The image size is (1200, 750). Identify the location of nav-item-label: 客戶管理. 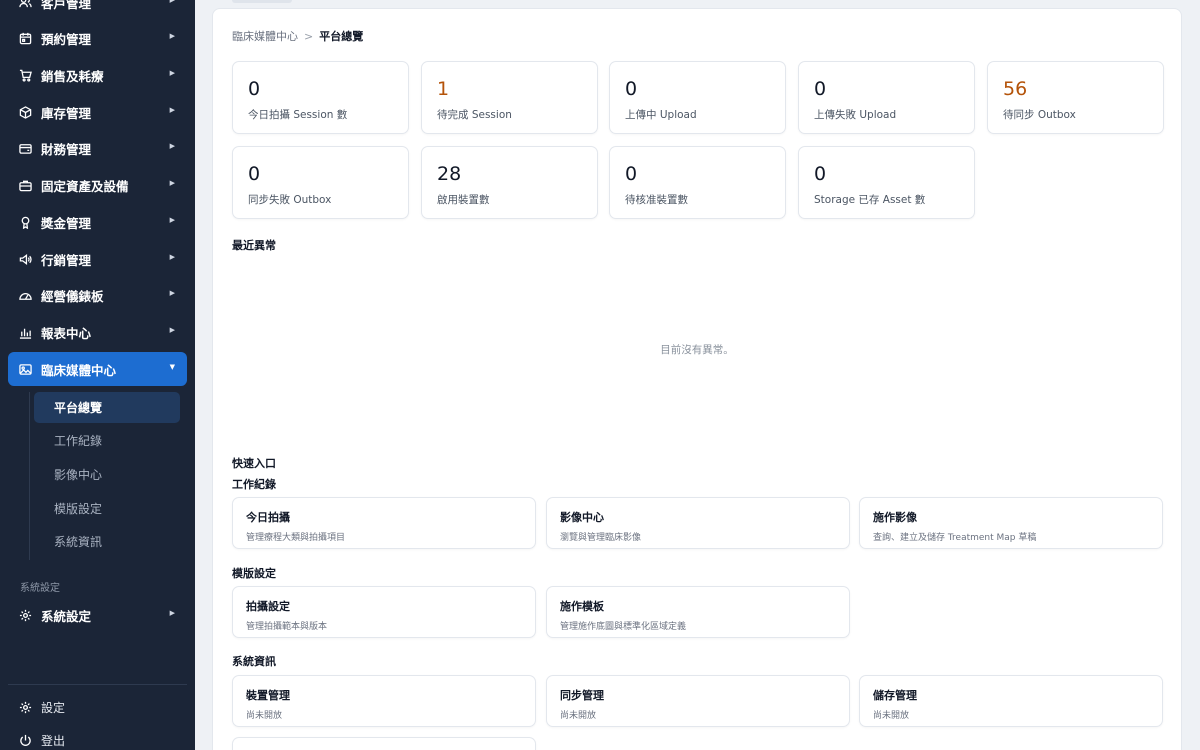
(66, 5).